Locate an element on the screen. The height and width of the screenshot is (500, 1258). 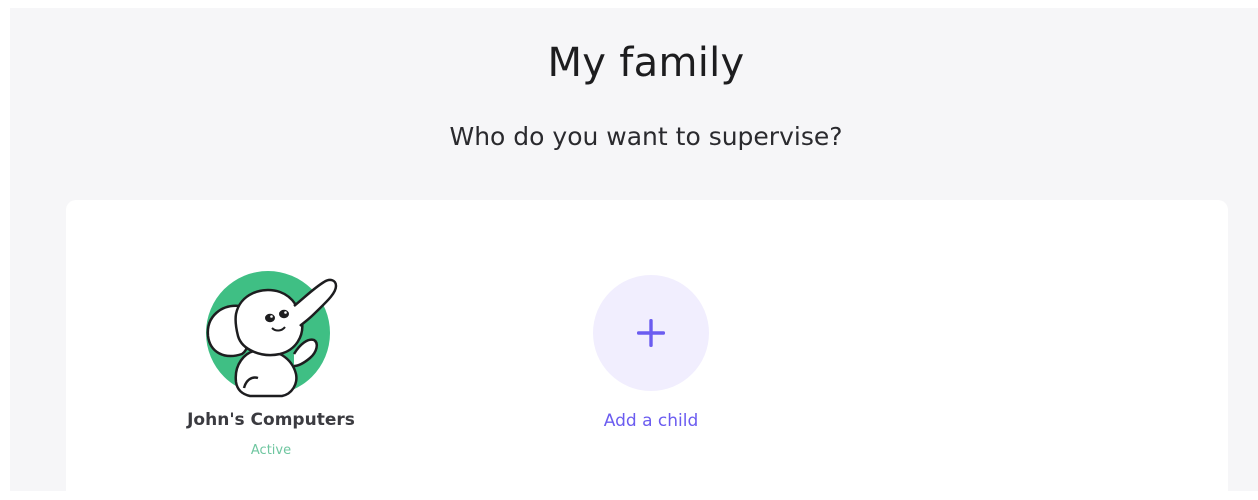
add-child-label: Add a child is located at coordinates (651, 421).